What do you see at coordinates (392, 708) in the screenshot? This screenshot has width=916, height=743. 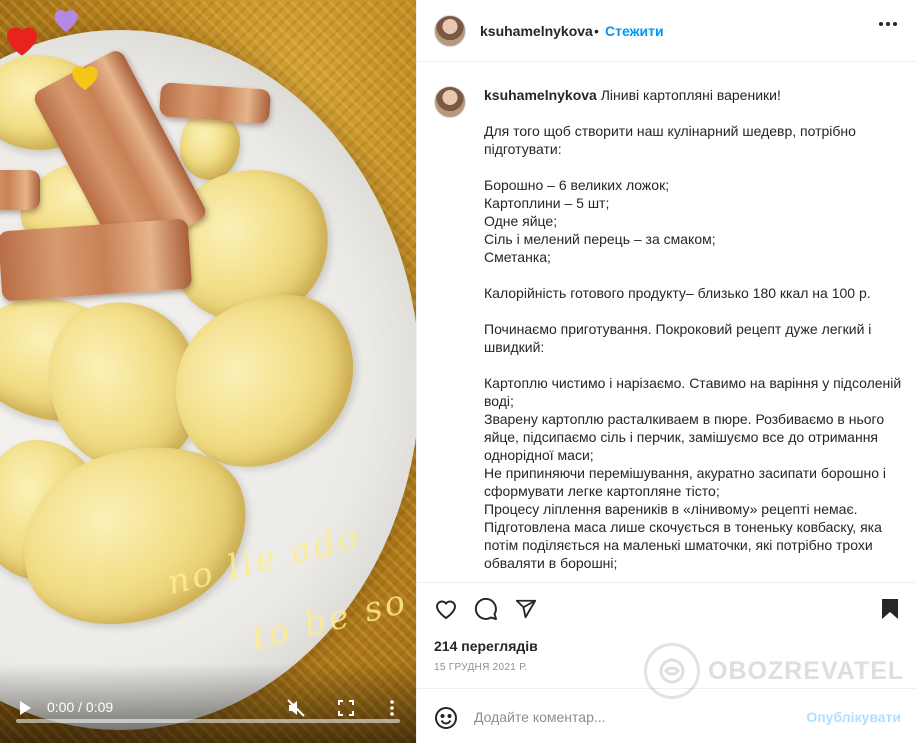 I see `more-vertical-icon` at bounding box center [392, 708].